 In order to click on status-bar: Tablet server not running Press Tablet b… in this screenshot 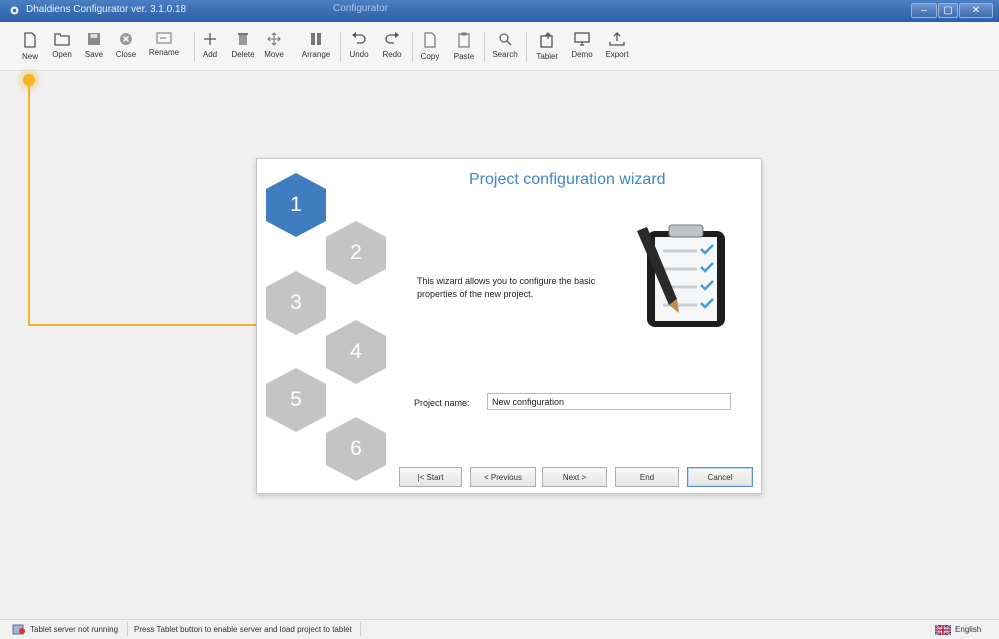, I will do `click(499, 629)`.